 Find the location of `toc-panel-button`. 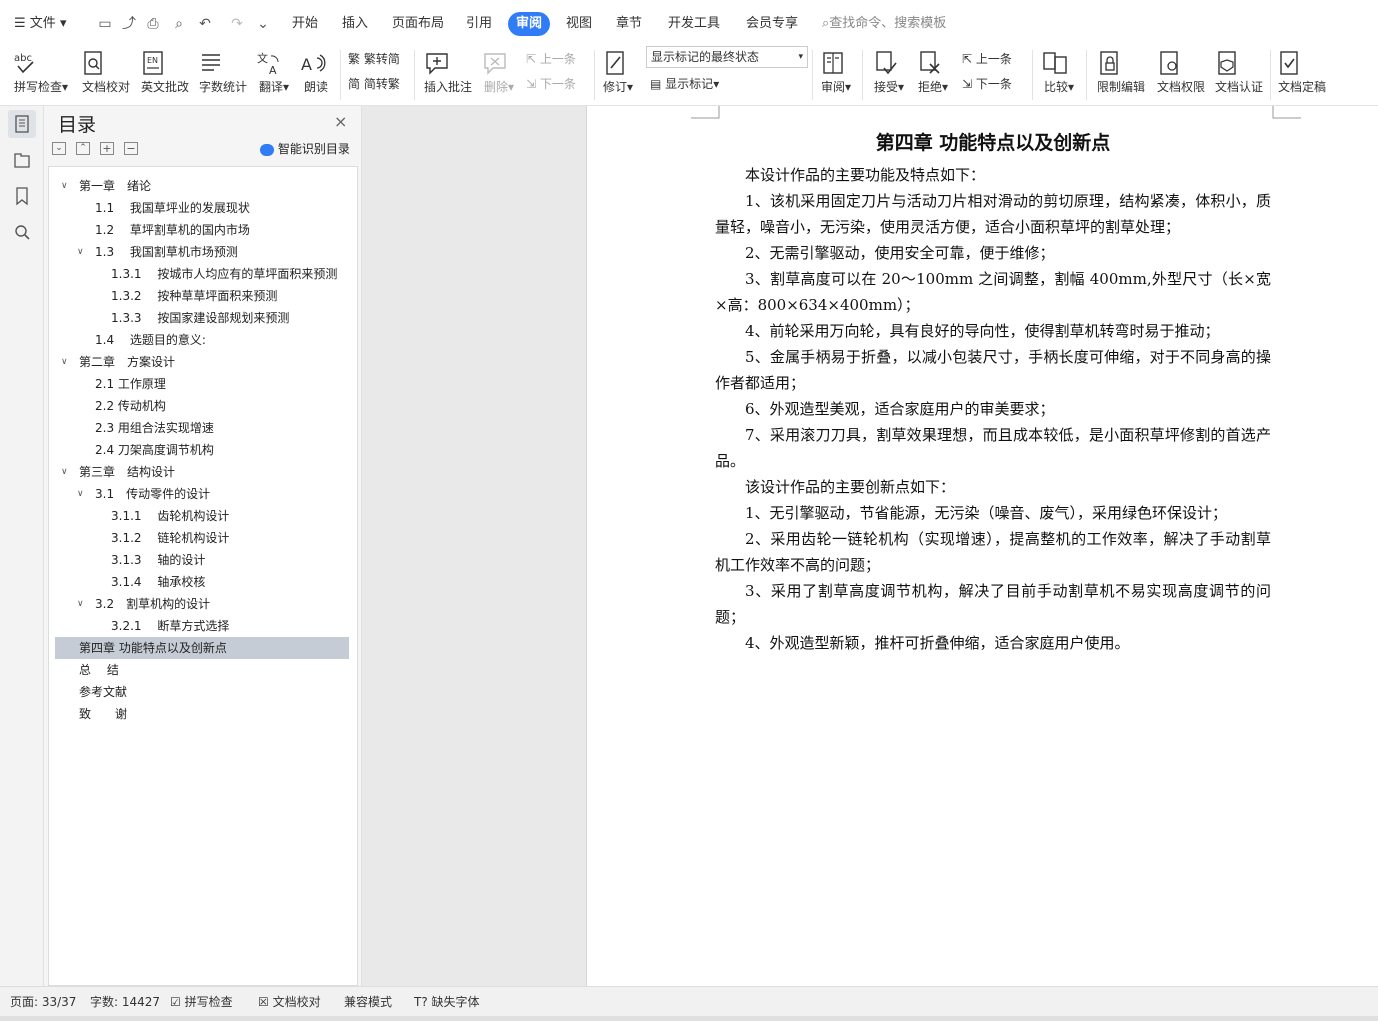

toc-panel-button is located at coordinates (22, 124).